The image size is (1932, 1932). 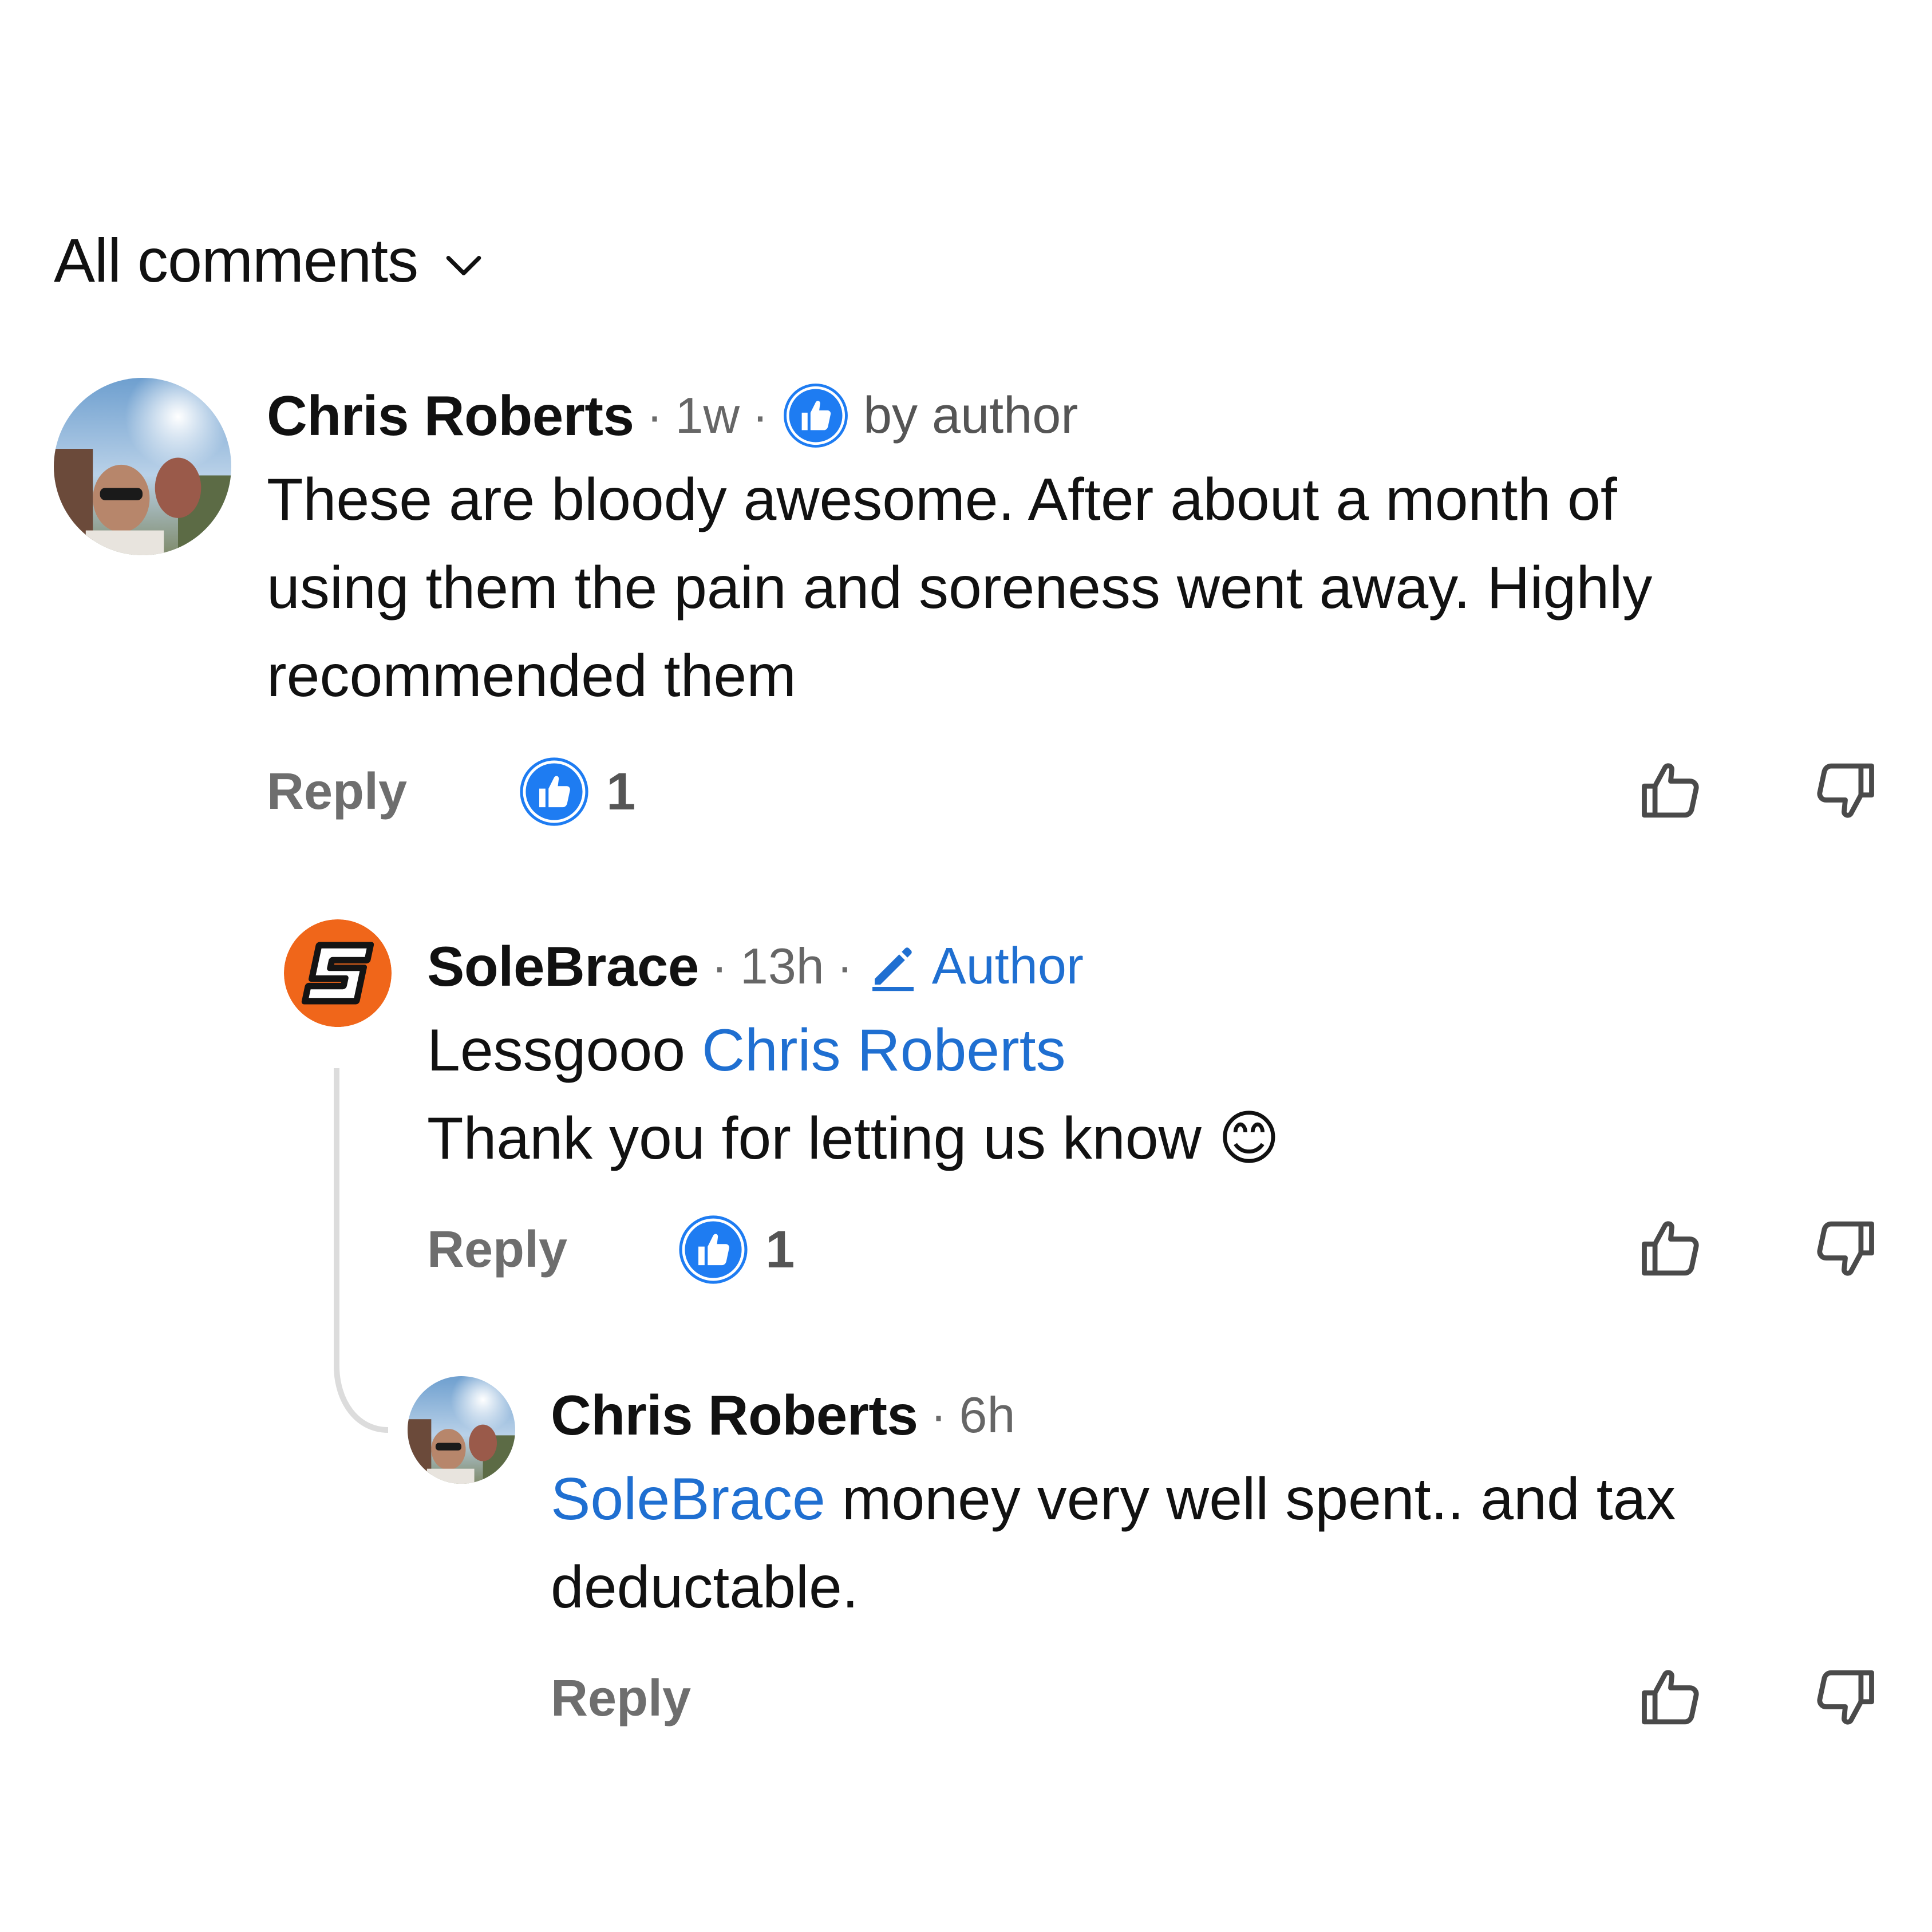 I want to click on comment-text-line: Lessgooo Chris Roberts, so click(x=1148, y=1050).